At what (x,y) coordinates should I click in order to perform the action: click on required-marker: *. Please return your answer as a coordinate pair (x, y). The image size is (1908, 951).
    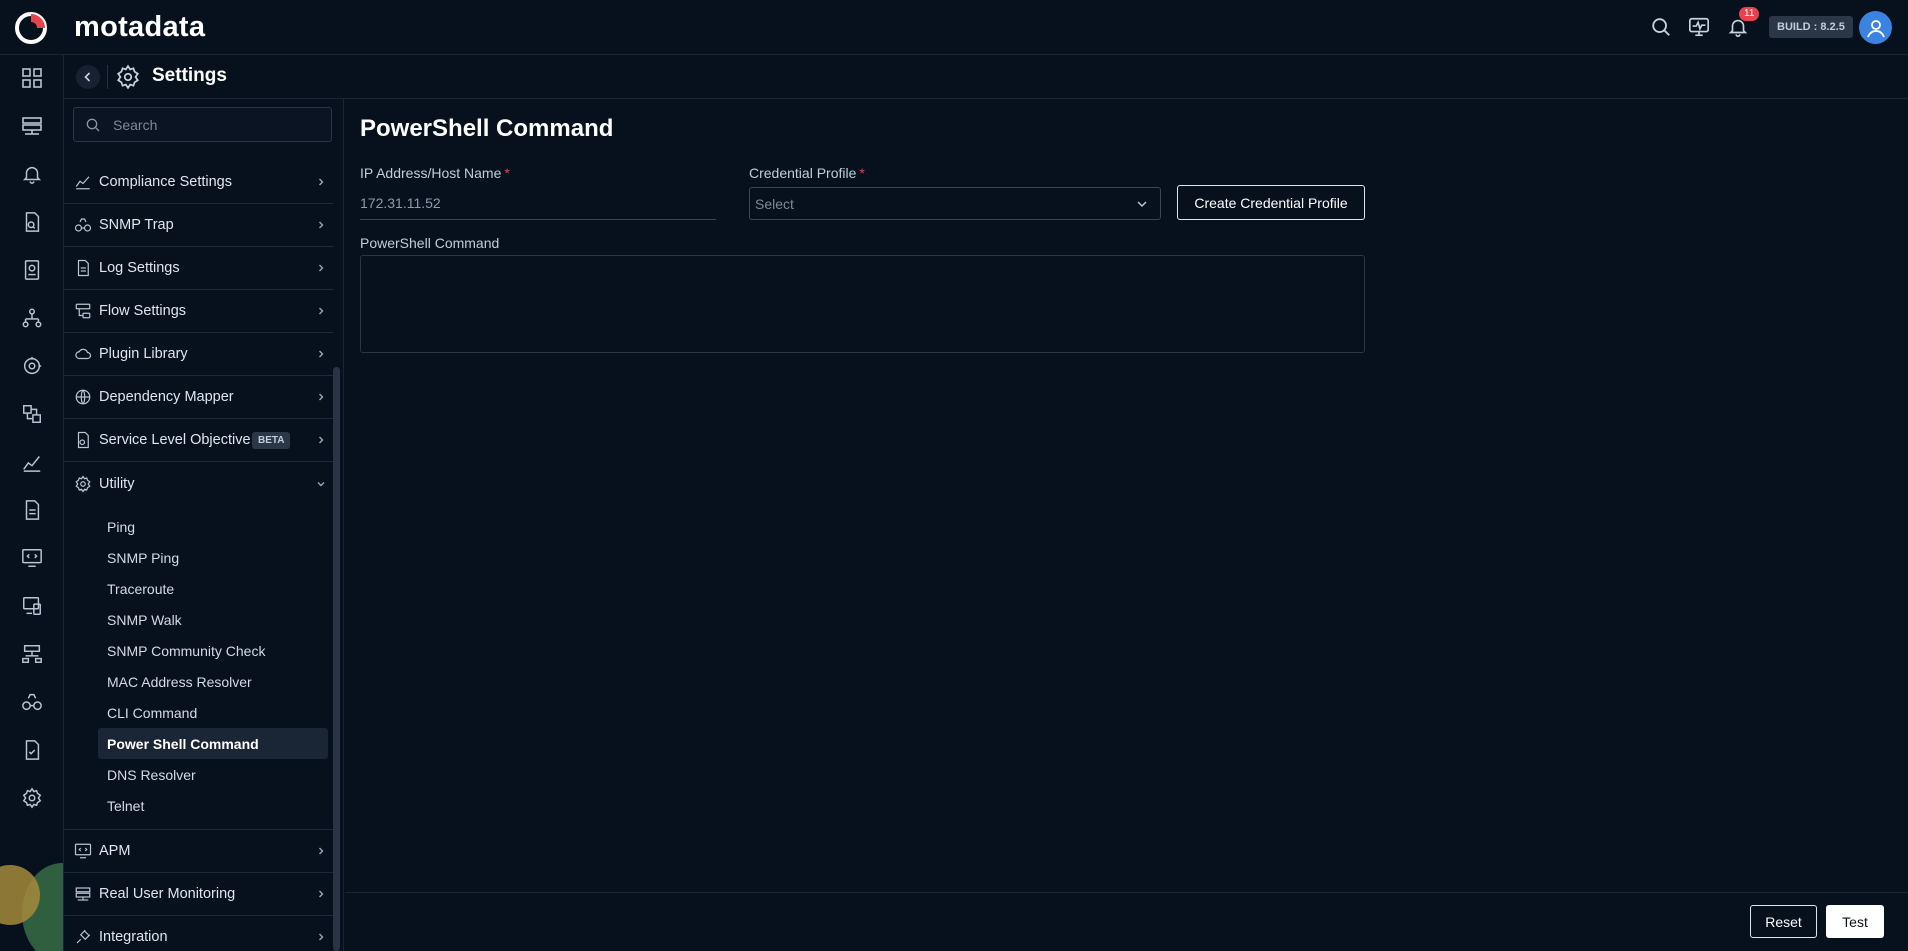
    Looking at the image, I should click on (862, 173).